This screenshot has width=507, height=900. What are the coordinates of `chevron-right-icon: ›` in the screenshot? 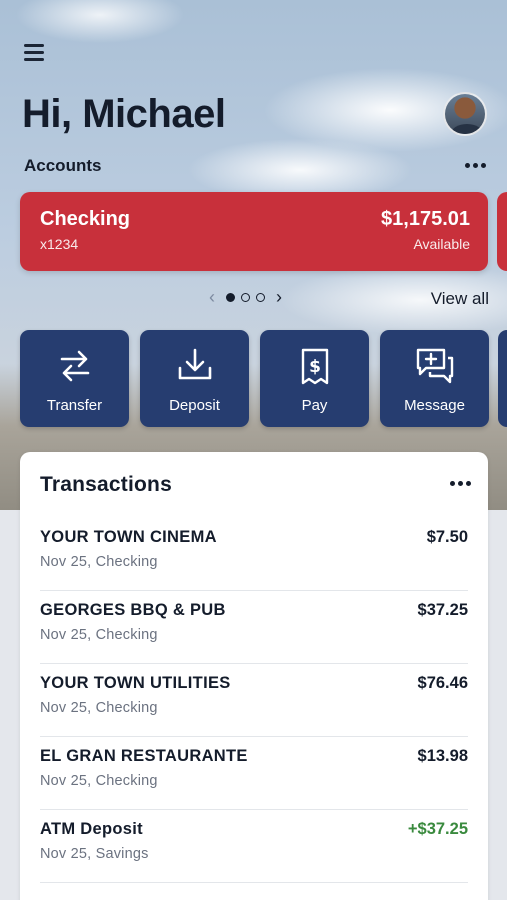 It's located at (279, 297).